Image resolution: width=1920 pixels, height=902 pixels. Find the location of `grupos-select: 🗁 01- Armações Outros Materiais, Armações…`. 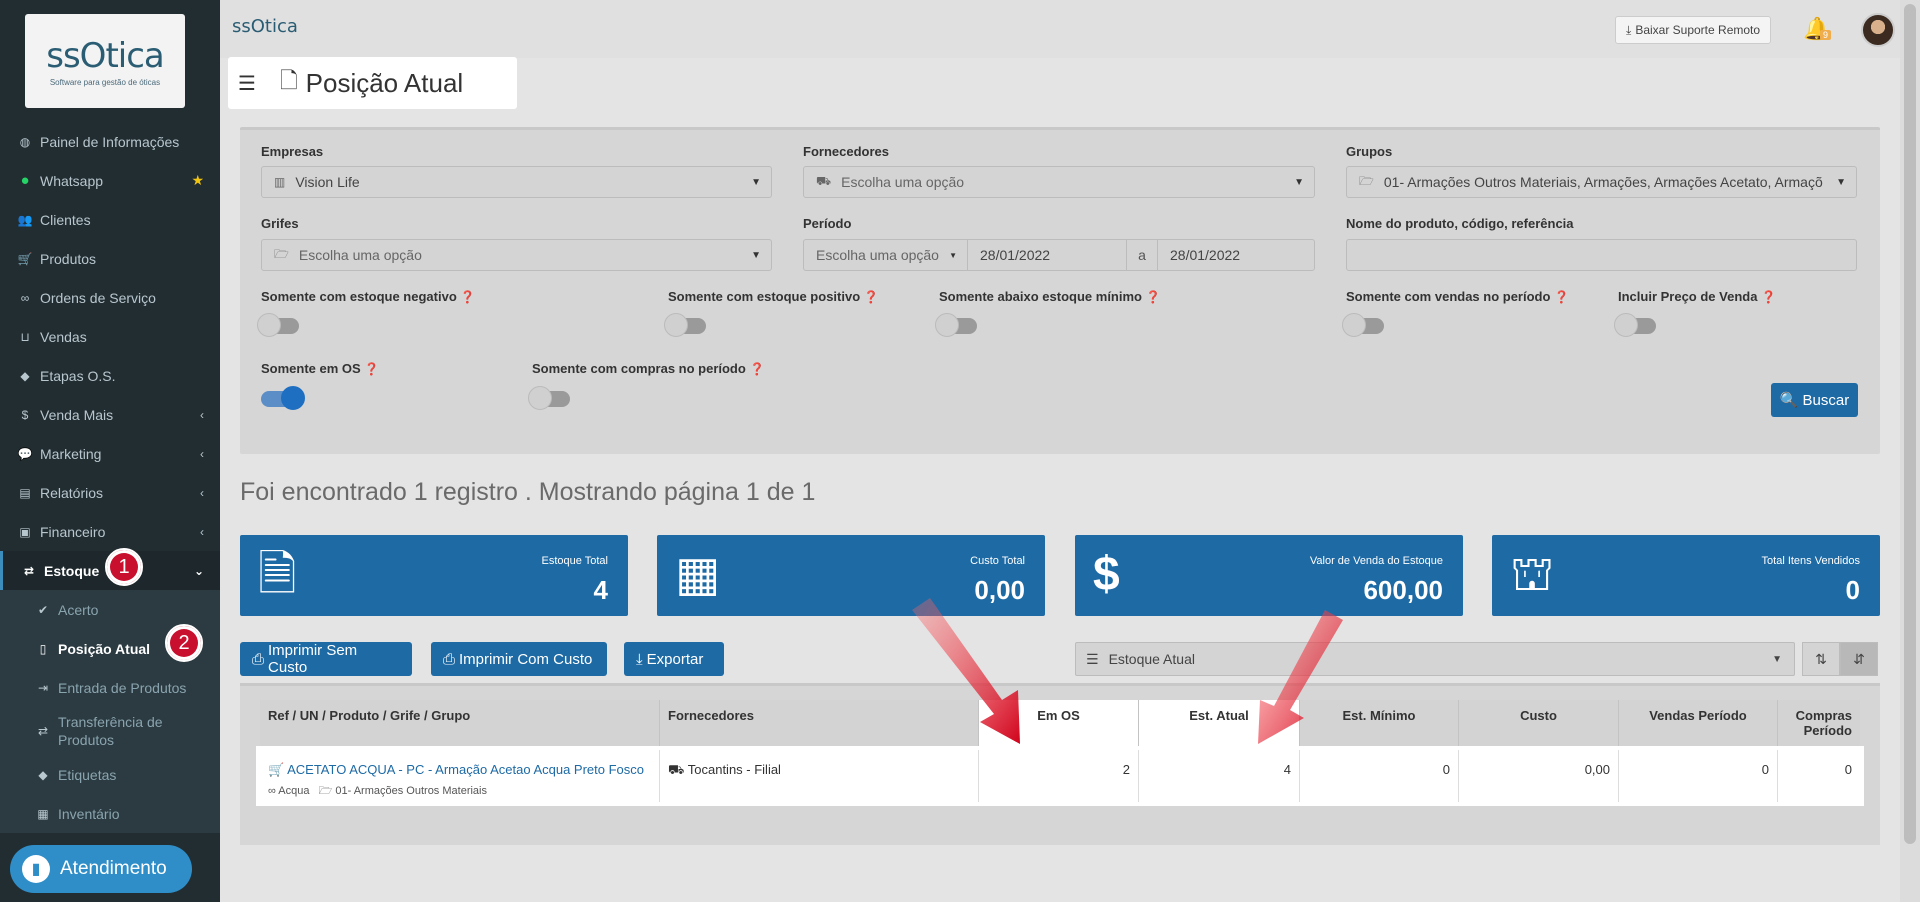

grupos-select: 🗁 01- Armações Outros Materiais, Armações… is located at coordinates (1601, 182).